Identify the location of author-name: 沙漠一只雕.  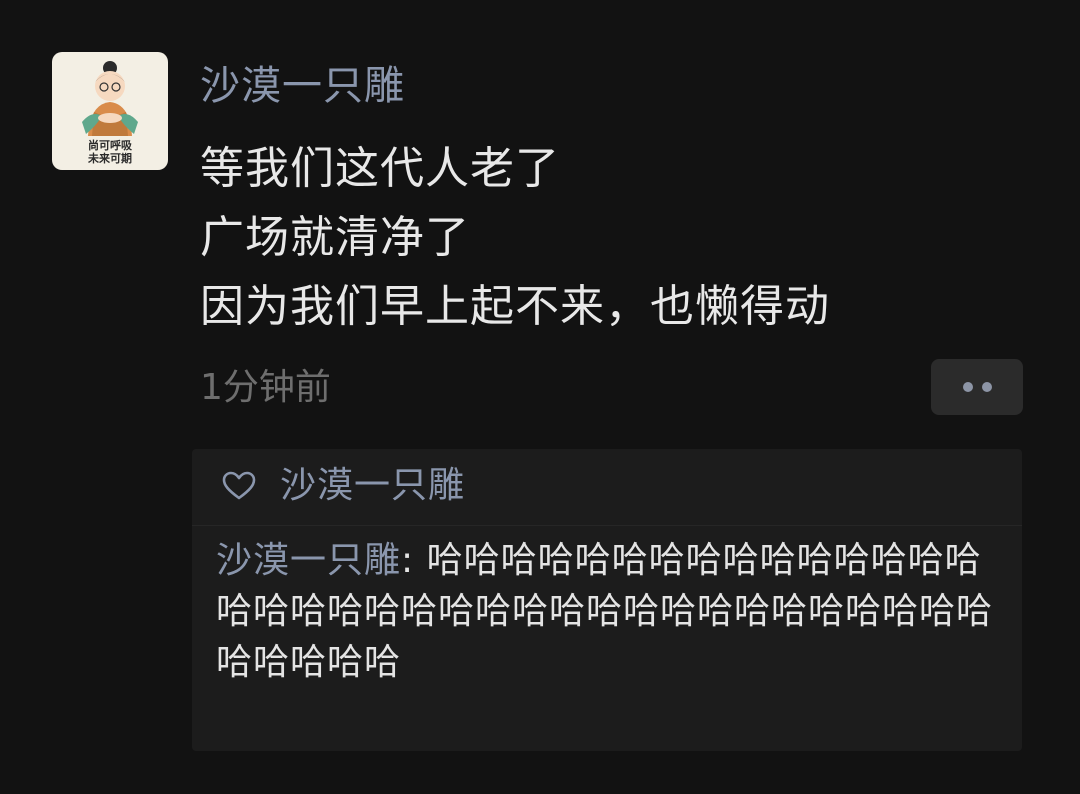
(302, 86).